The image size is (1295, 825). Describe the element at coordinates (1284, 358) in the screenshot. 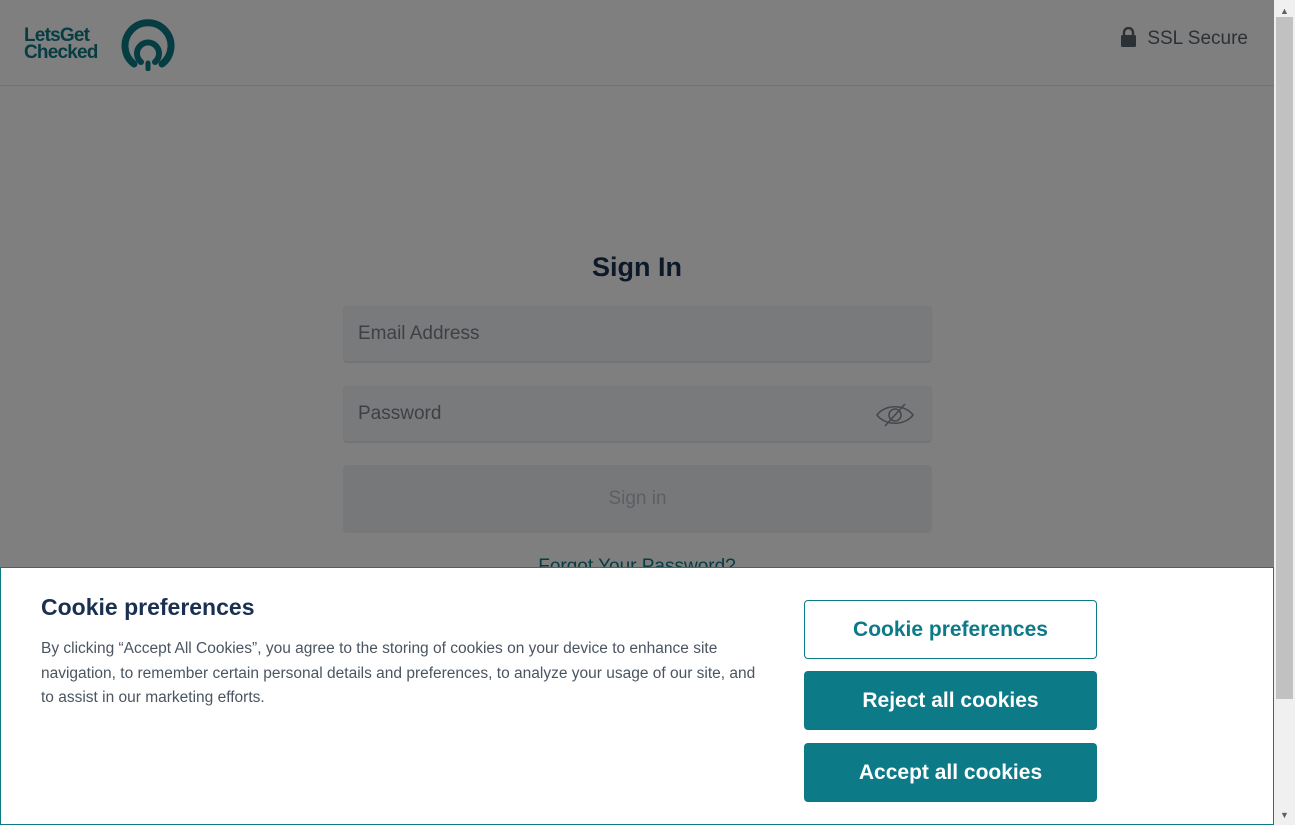

I see `scrollbar-thumb` at that location.